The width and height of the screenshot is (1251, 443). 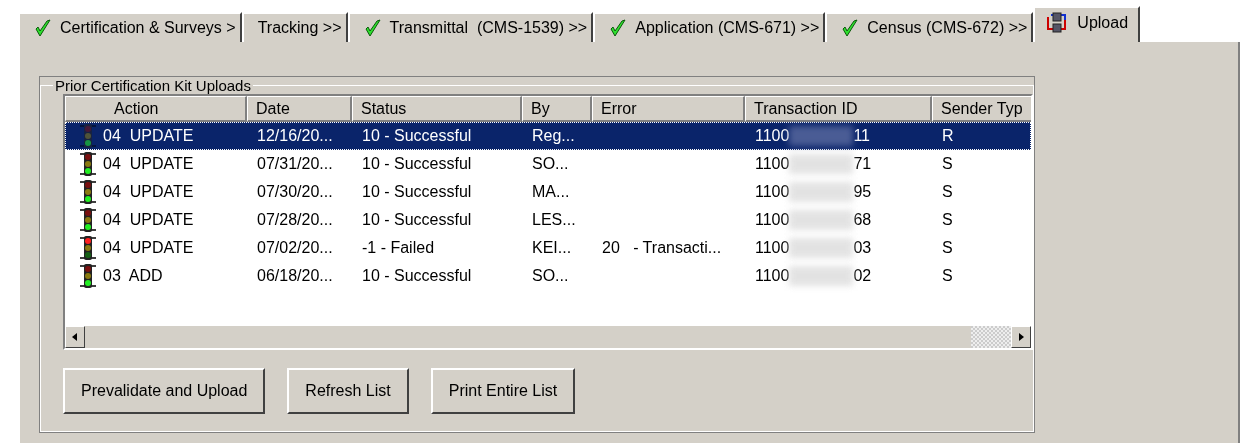 I want to click on table-row: 03 ADD 06/18/20... 10 - Successful SO... 1100 02 S, so click(x=548, y=276).